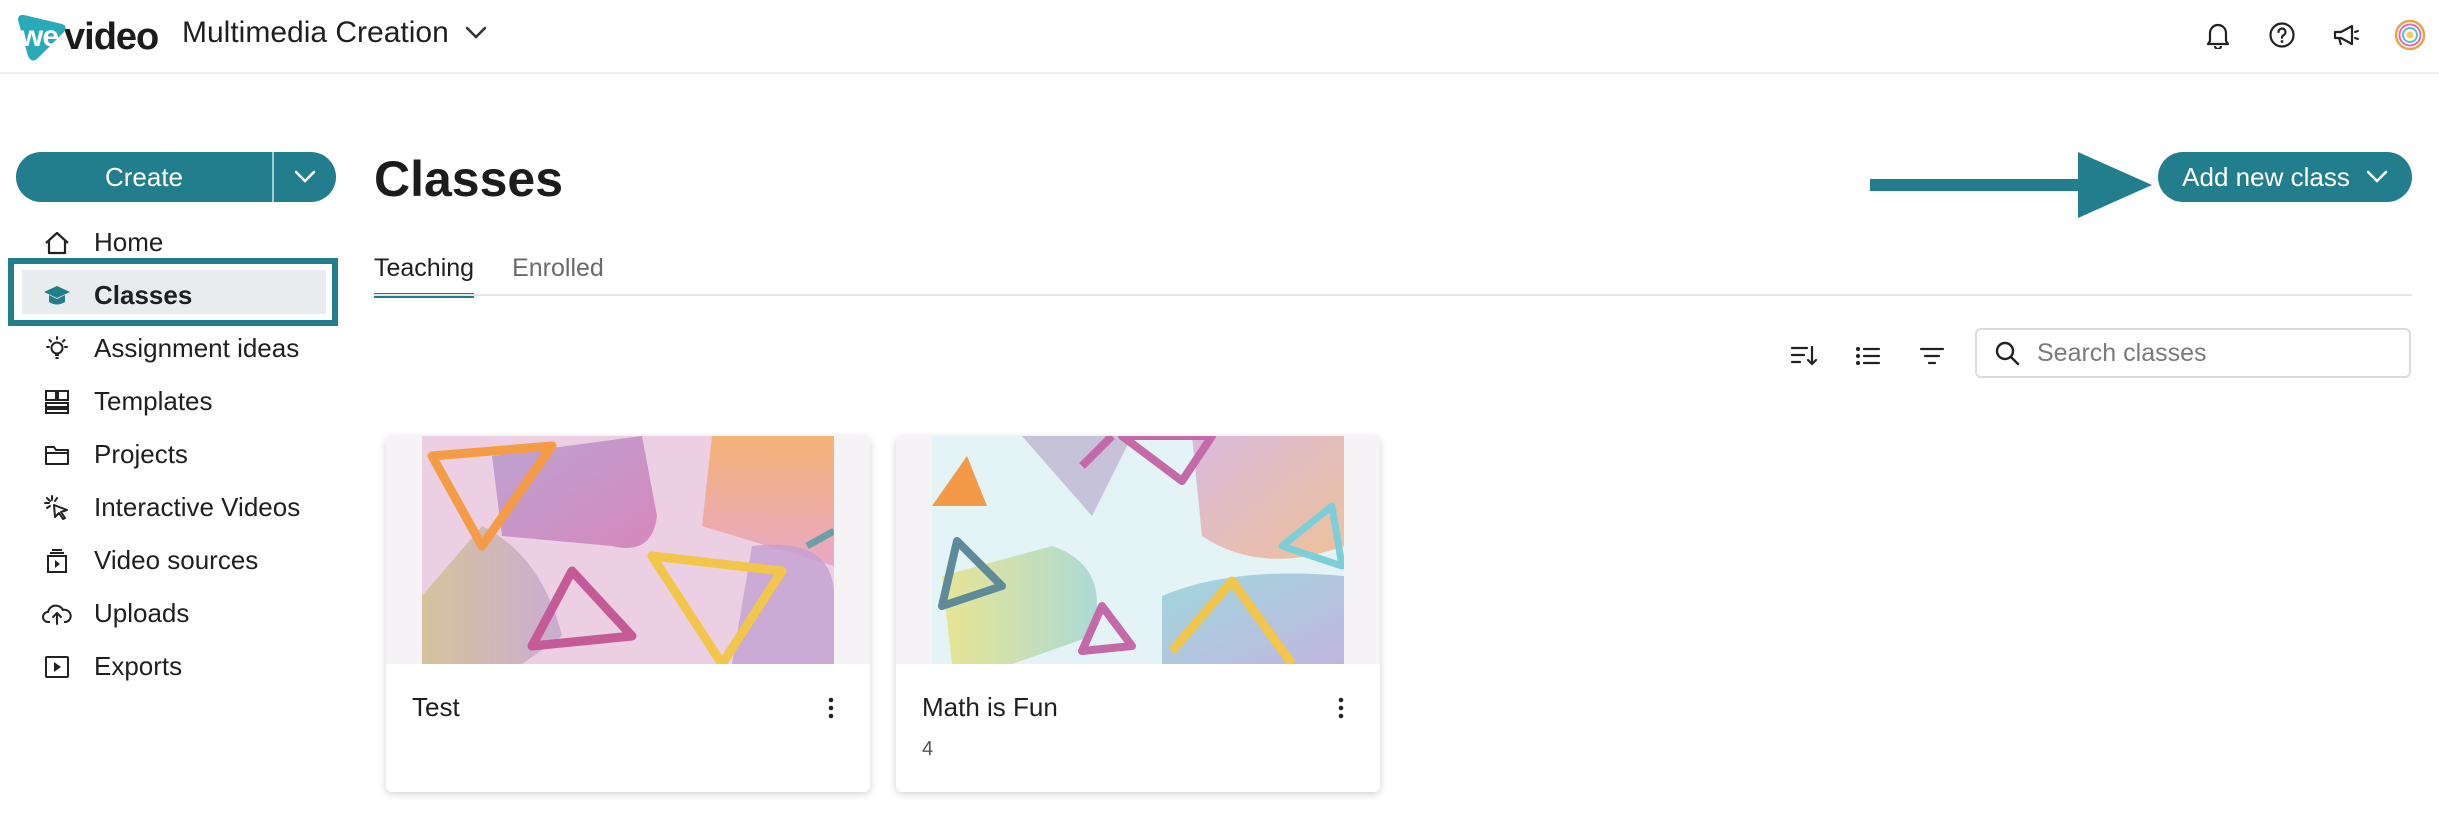 The image size is (2439, 815). What do you see at coordinates (1868, 356) in the screenshot?
I see `list-view-icon` at bounding box center [1868, 356].